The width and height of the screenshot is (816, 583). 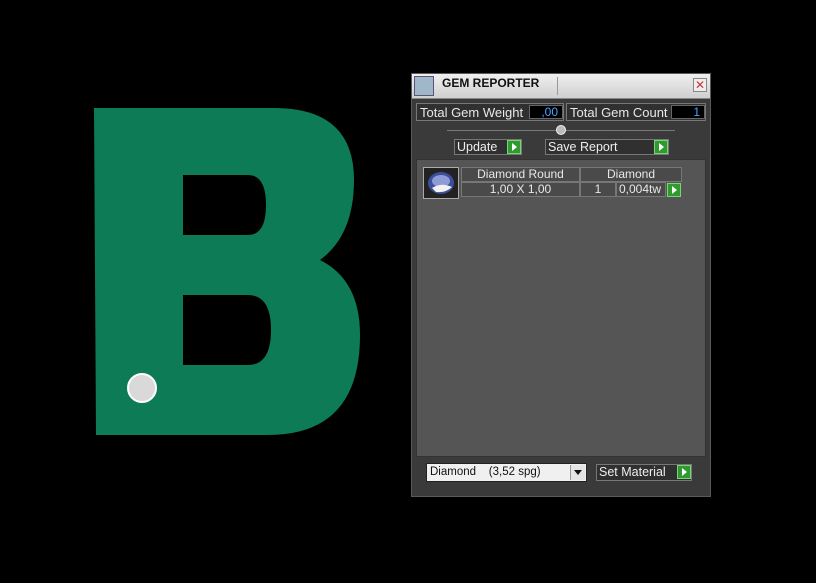 I want to click on material-select-value: Diamond (3,52 spg), so click(x=485, y=472).